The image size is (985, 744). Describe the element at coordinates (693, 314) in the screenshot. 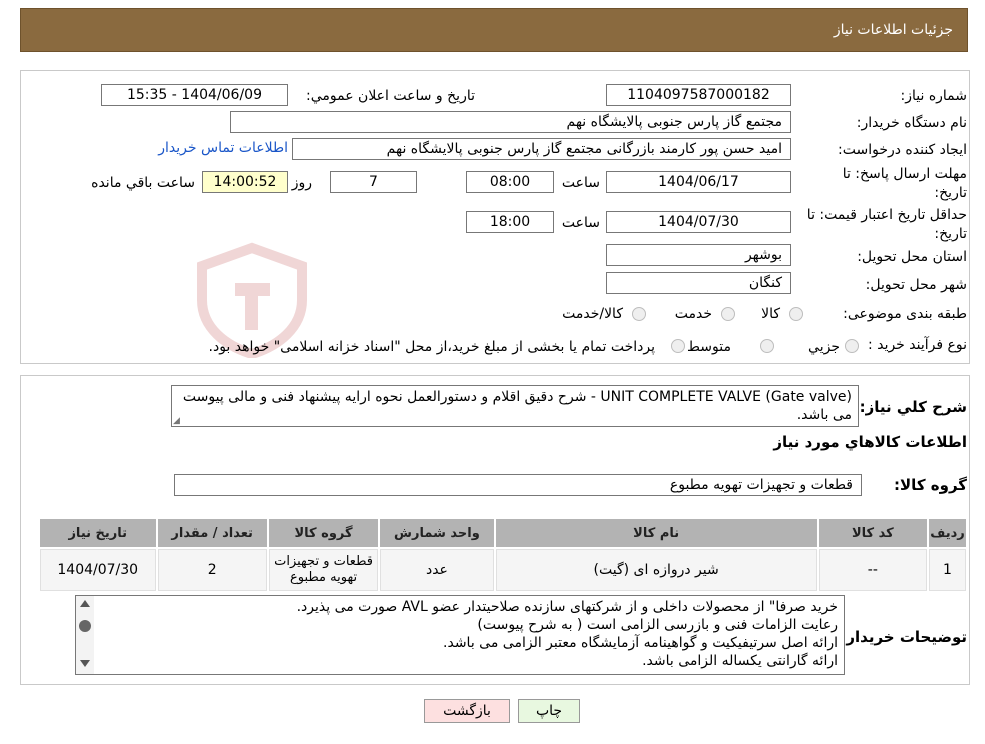

I see `category-option-service: خدمت` at that location.